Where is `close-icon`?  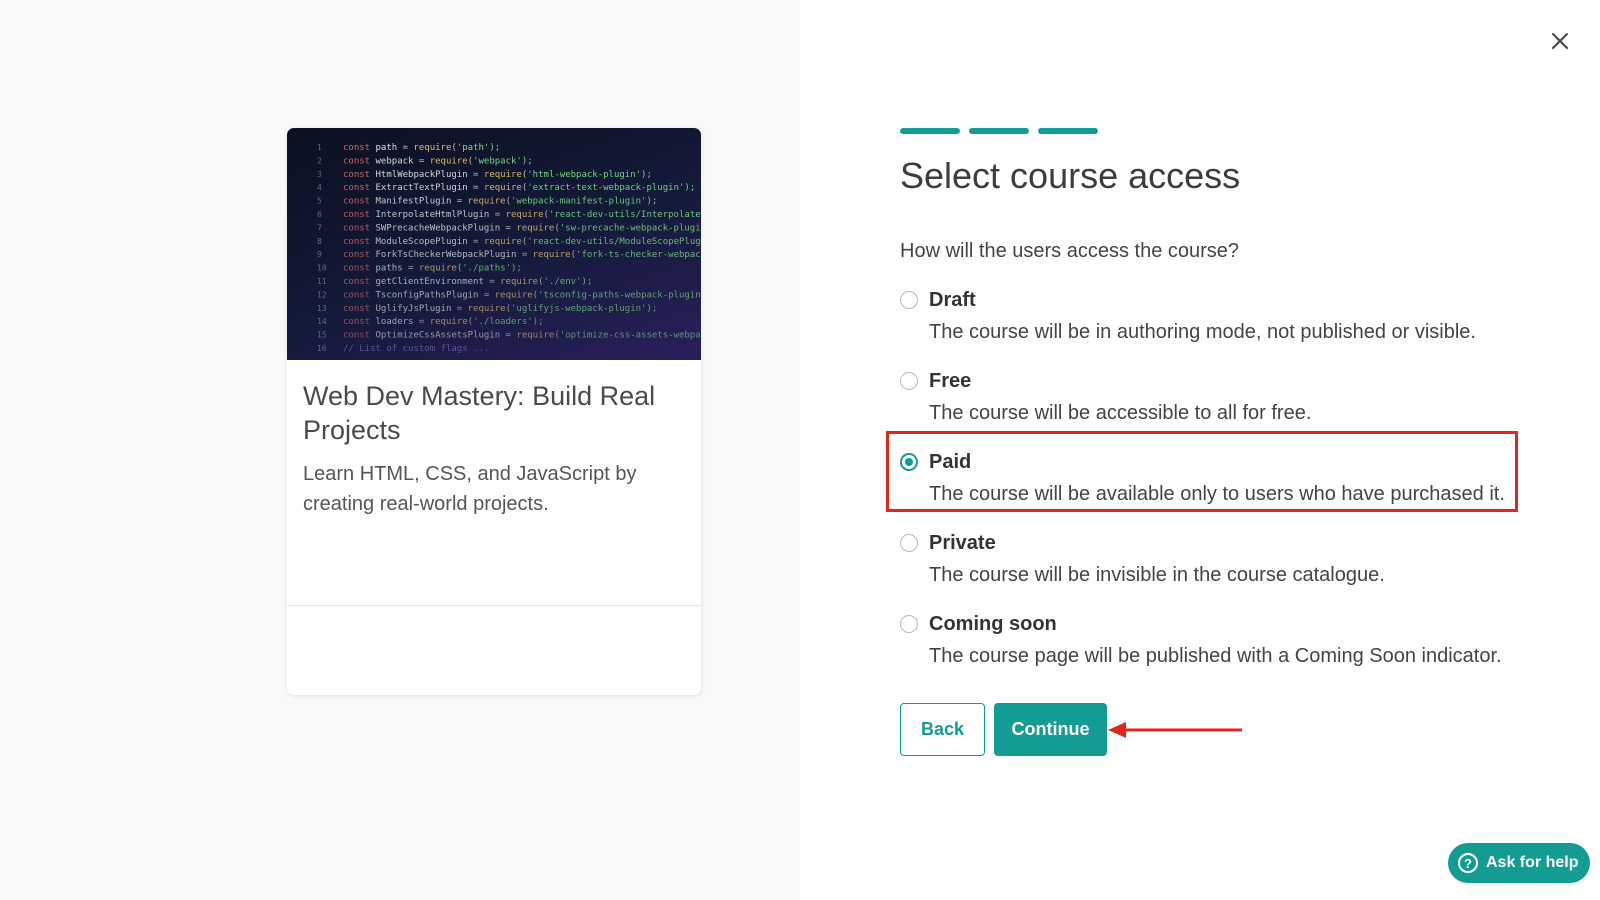
close-icon is located at coordinates (1560, 41).